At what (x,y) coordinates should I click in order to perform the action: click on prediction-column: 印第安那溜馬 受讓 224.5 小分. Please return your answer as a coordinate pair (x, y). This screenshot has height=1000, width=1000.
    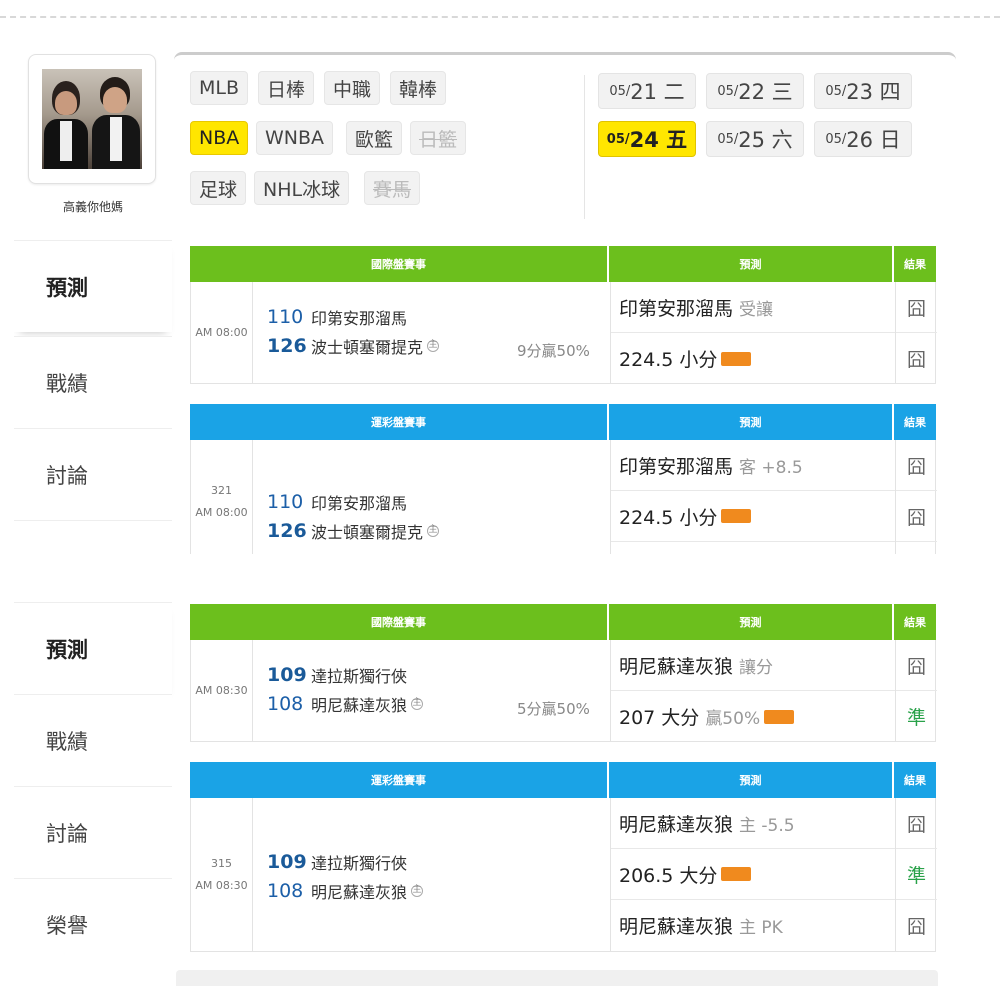
    Looking at the image, I should click on (752, 332).